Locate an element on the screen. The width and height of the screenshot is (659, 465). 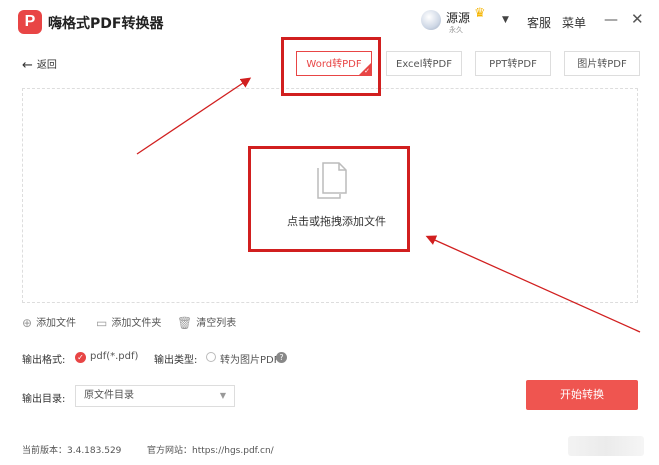
tab-image-to-pdf: 图片转PDF is located at coordinates (602, 63).